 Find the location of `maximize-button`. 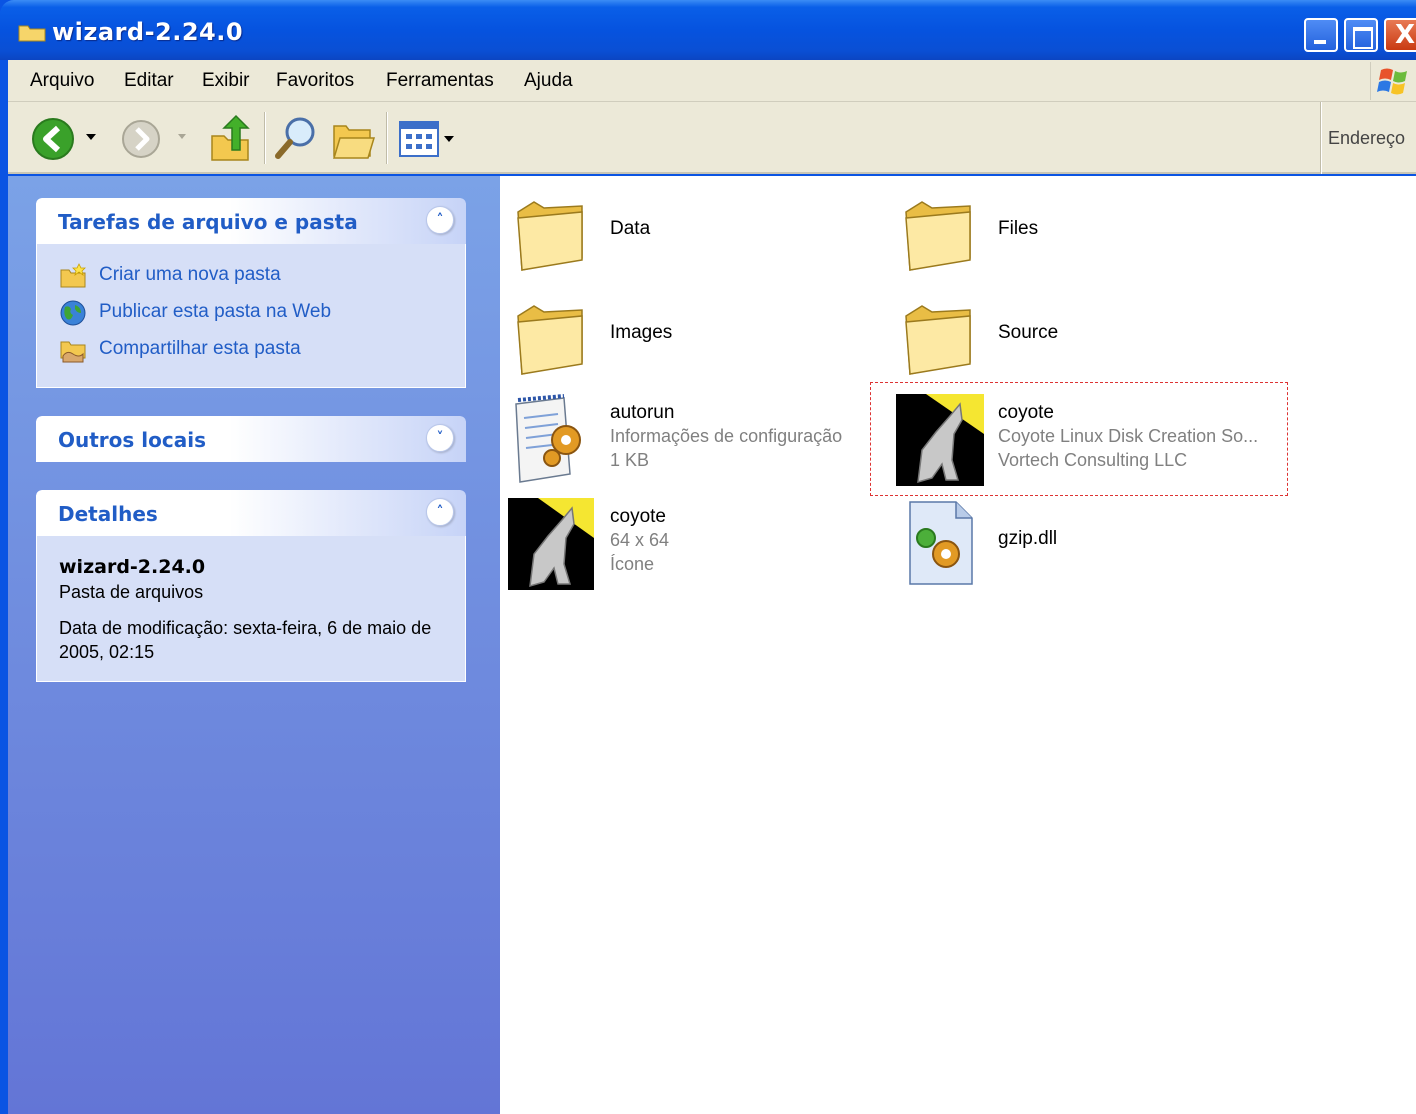

maximize-button is located at coordinates (1361, 35).